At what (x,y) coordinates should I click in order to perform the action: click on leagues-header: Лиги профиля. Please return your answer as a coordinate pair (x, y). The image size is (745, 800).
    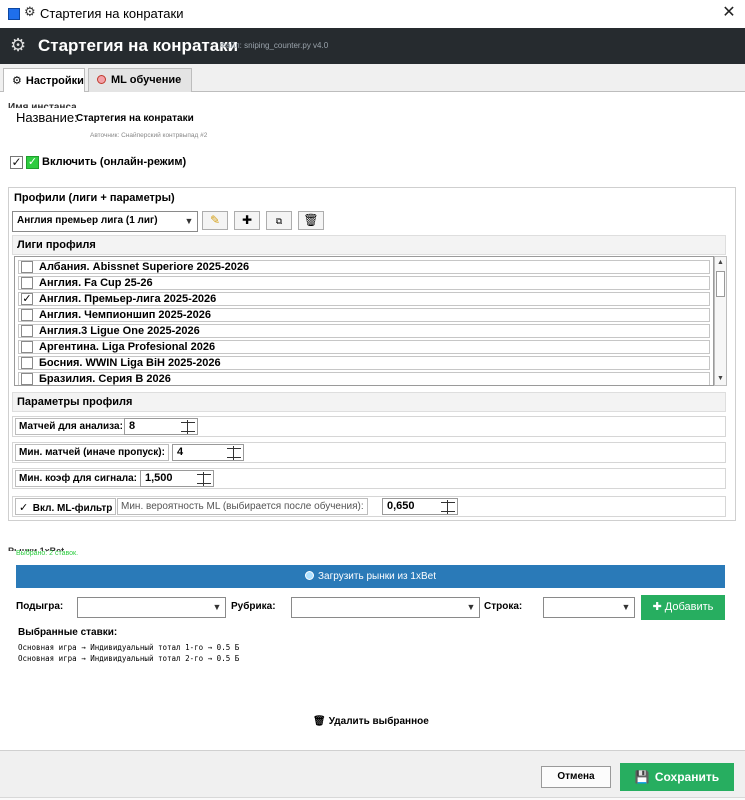
    Looking at the image, I should click on (369, 245).